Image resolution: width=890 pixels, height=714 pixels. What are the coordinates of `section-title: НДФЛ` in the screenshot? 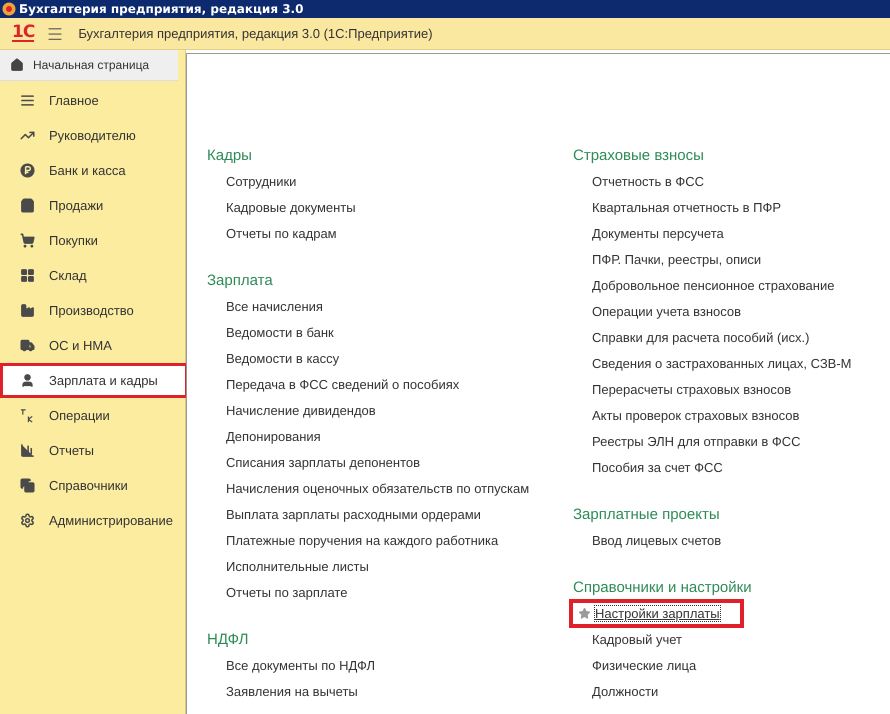 It's located at (228, 640).